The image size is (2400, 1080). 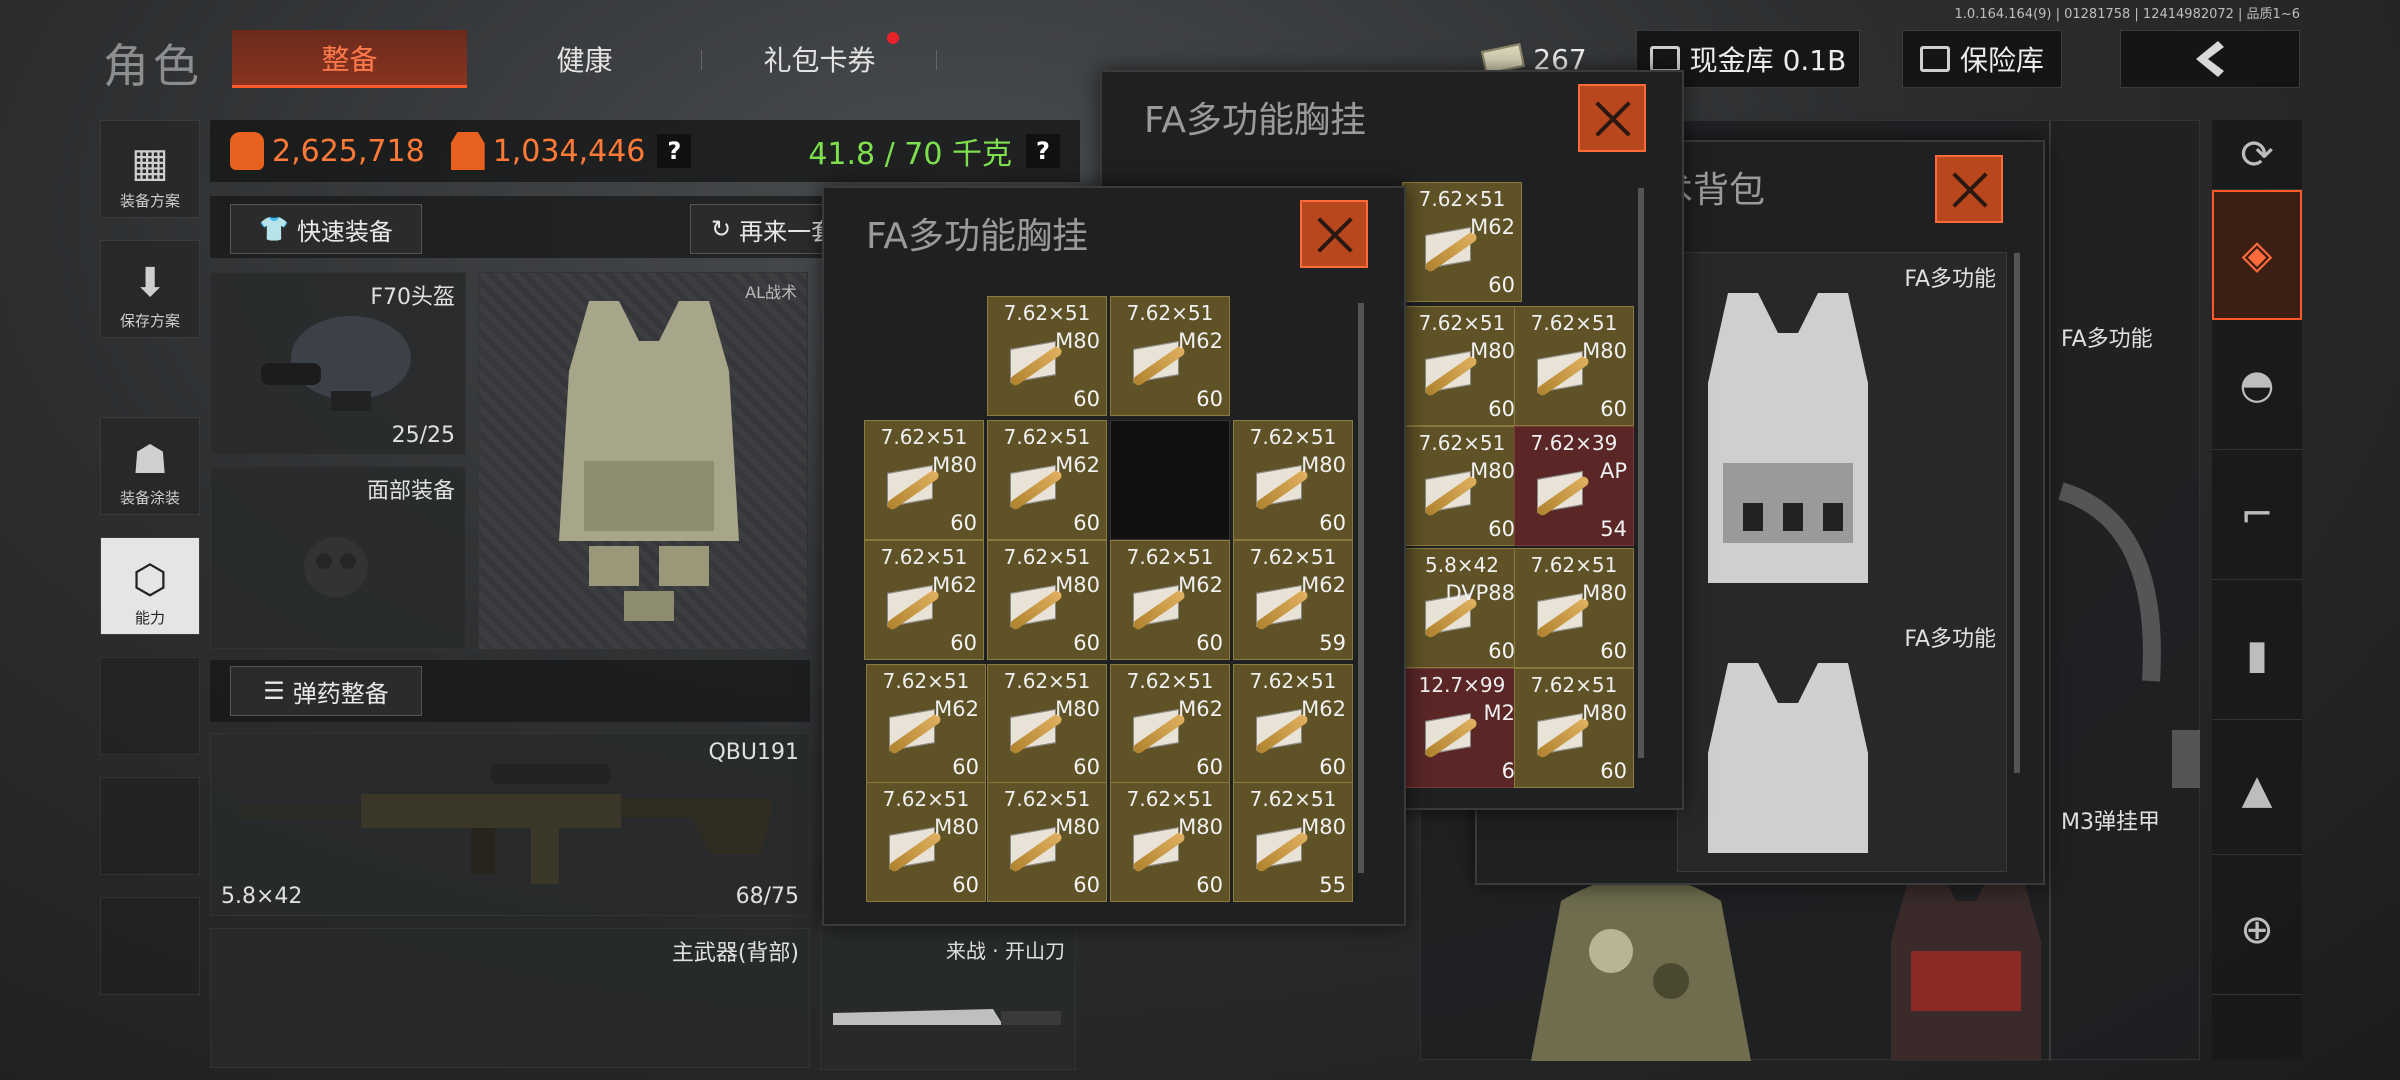 What do you see at coordinates (1574, 486) in the screenshot?
I see `ammo-cell: 7.62×39 AP 54` at bounding box center [1574, 486].